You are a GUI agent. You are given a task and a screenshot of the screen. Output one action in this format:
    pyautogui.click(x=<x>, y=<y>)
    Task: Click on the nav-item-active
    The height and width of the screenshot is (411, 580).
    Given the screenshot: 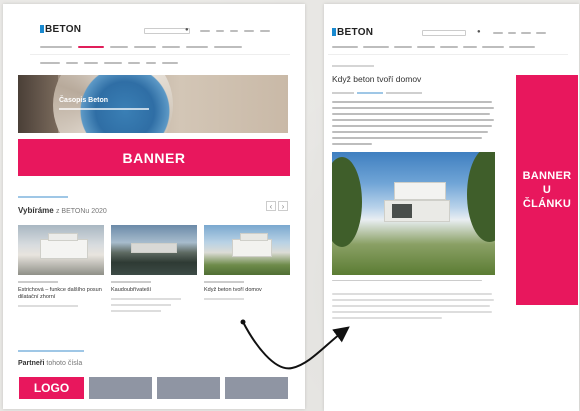 What is the action you would take?
    pyautogui.click(x=91, y=47)
    